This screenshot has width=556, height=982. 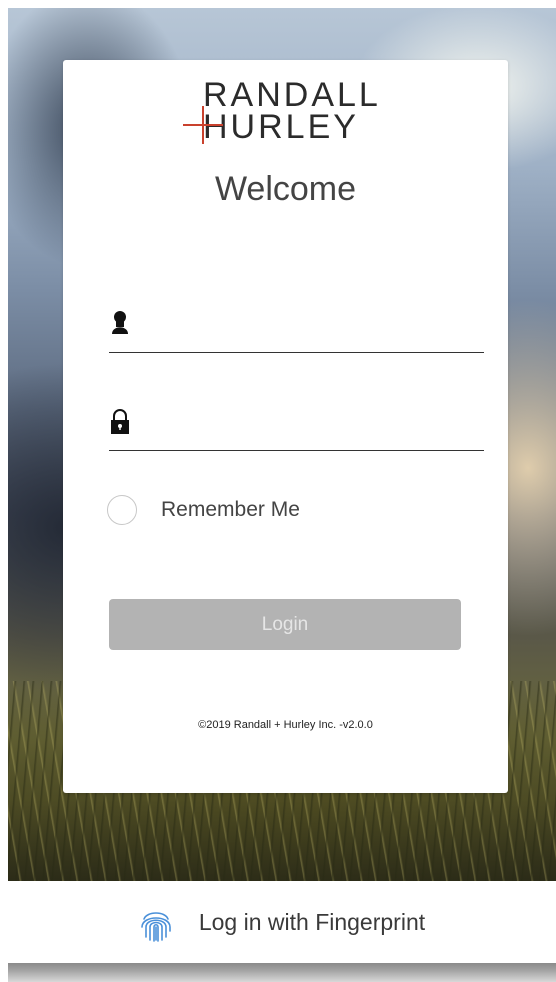 What do you see at coordinates (285, 189) in the screenshot?
I see `page-title: Welcome` at bounding box center [285, 189].